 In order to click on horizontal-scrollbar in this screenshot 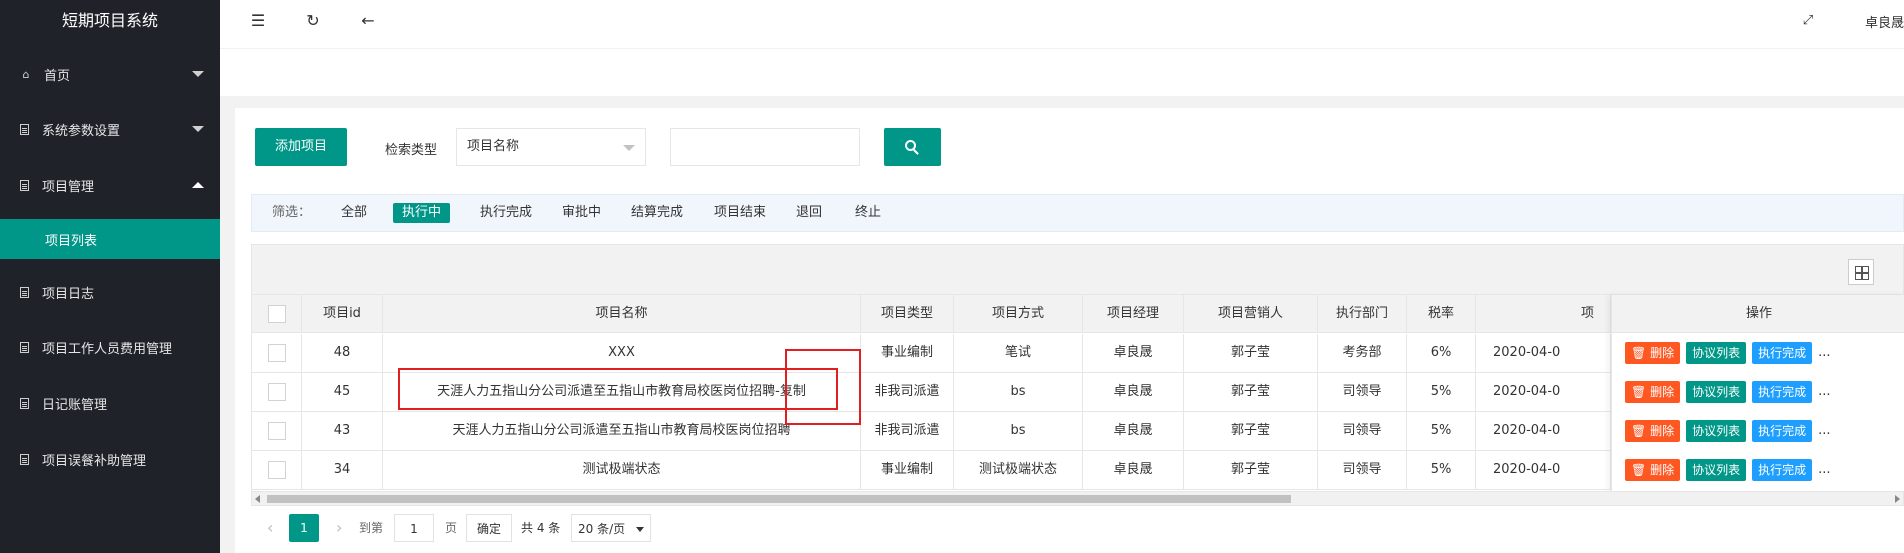, I will do `click(1077, 498)`.